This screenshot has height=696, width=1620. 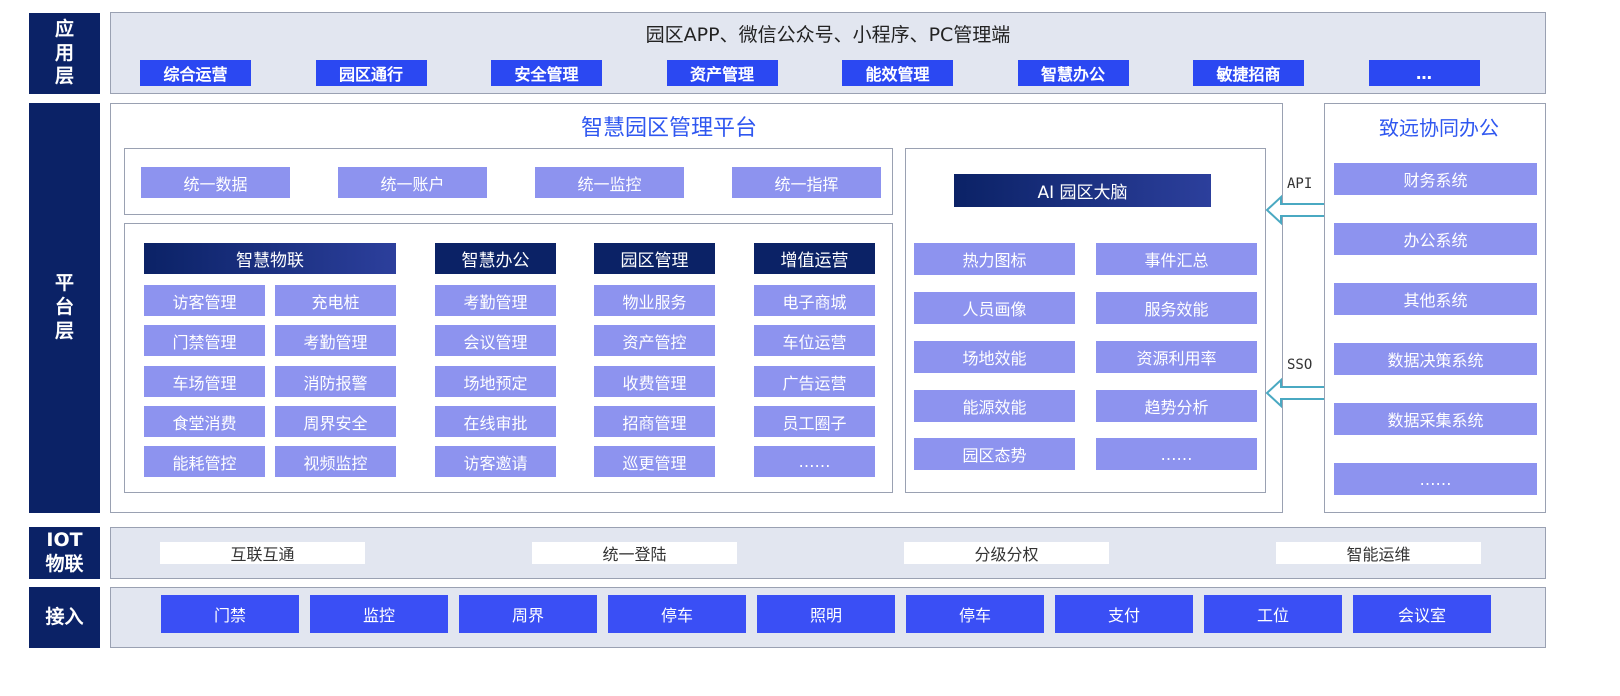 I want to click on module-item: 充电桩, so click(x=335, y=300).